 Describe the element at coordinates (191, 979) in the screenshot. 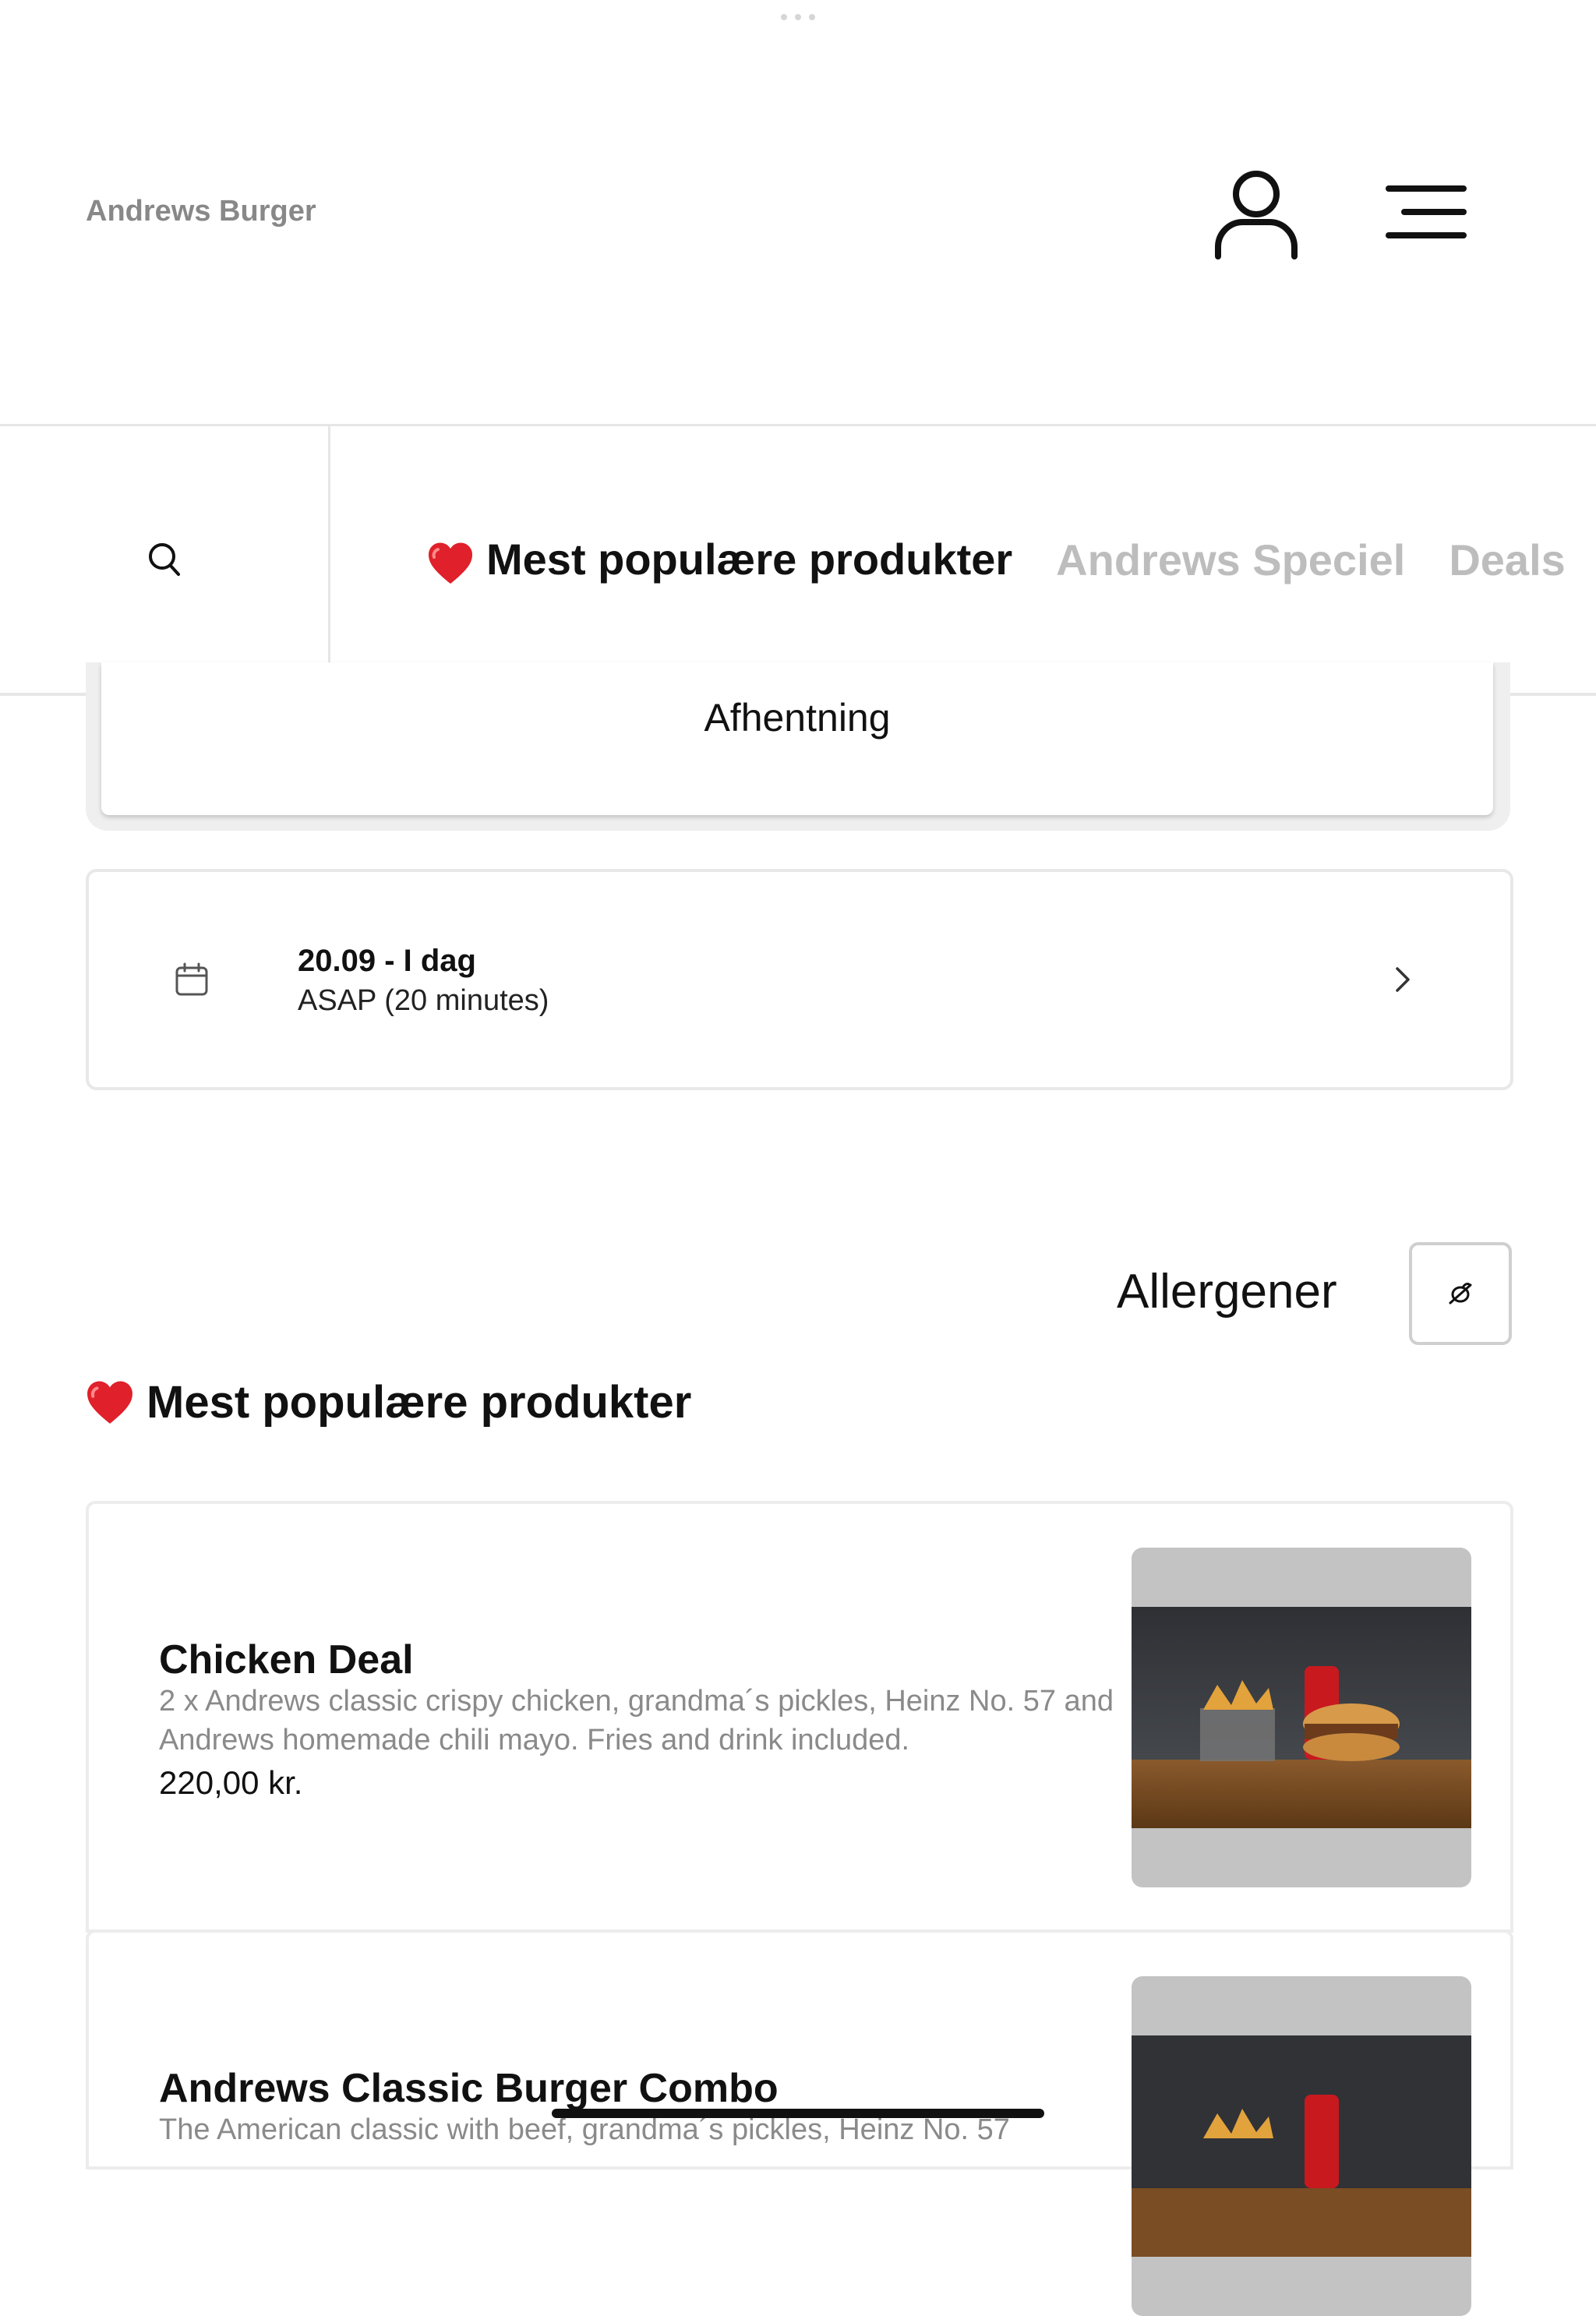

I see `calendar-icon` at that location.